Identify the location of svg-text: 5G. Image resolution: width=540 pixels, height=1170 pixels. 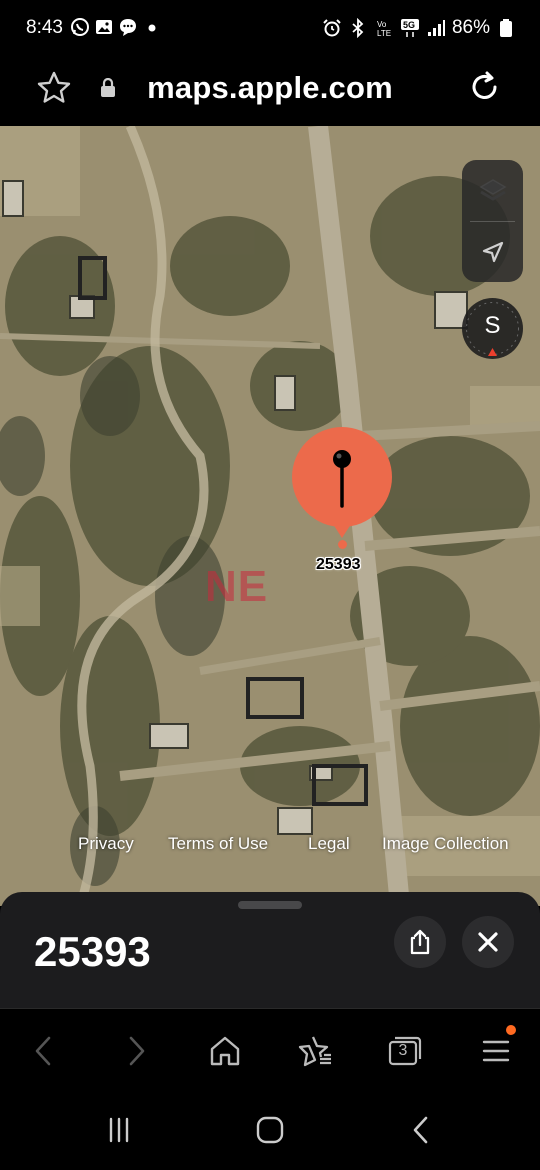
(409, 25).